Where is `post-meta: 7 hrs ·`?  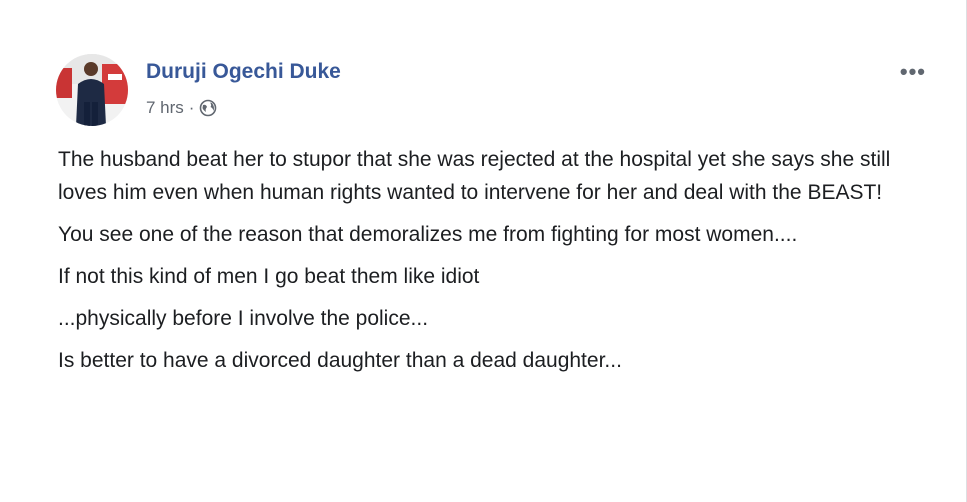 post-meta: 7 hrs · is located at coordinates (181, 108).